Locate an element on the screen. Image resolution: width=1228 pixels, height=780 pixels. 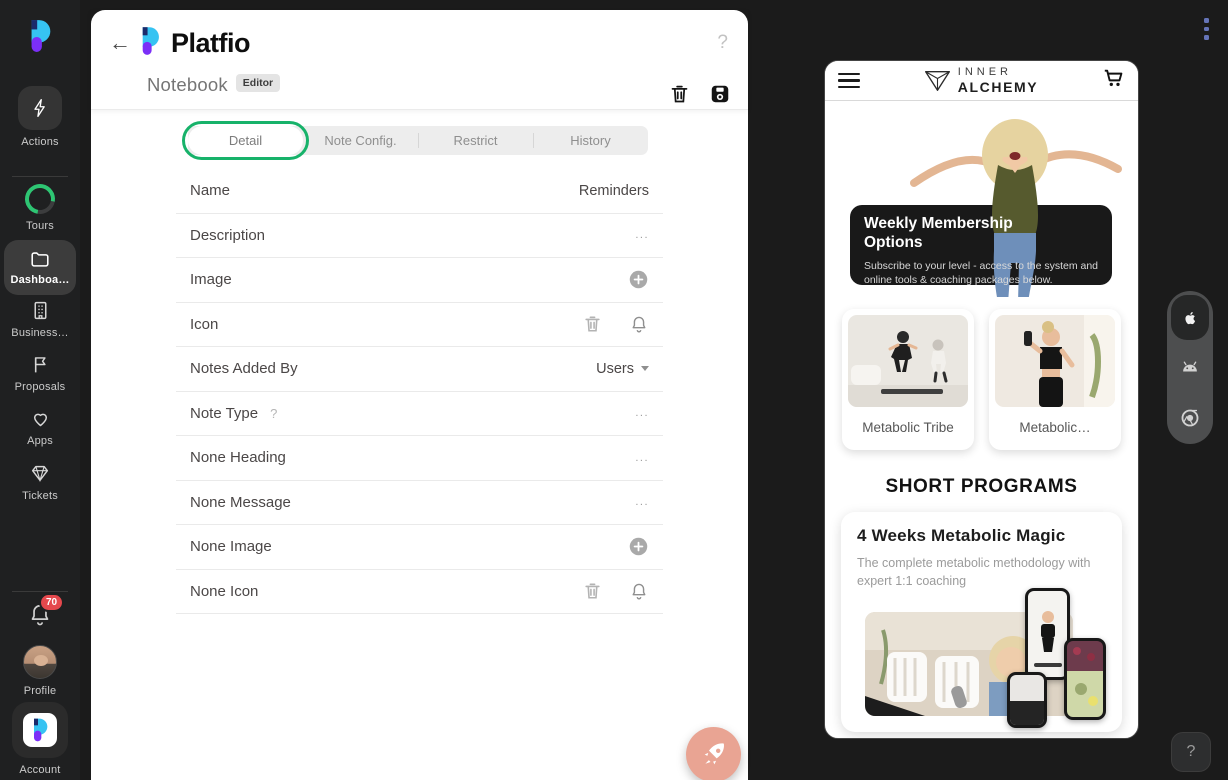
folder-icon is located at coordinates (40, 259).